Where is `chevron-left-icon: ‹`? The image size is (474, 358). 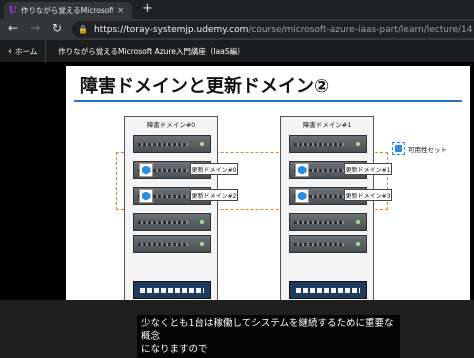 chevron-left-icon: ‹ is located at coordinates (10, 51).